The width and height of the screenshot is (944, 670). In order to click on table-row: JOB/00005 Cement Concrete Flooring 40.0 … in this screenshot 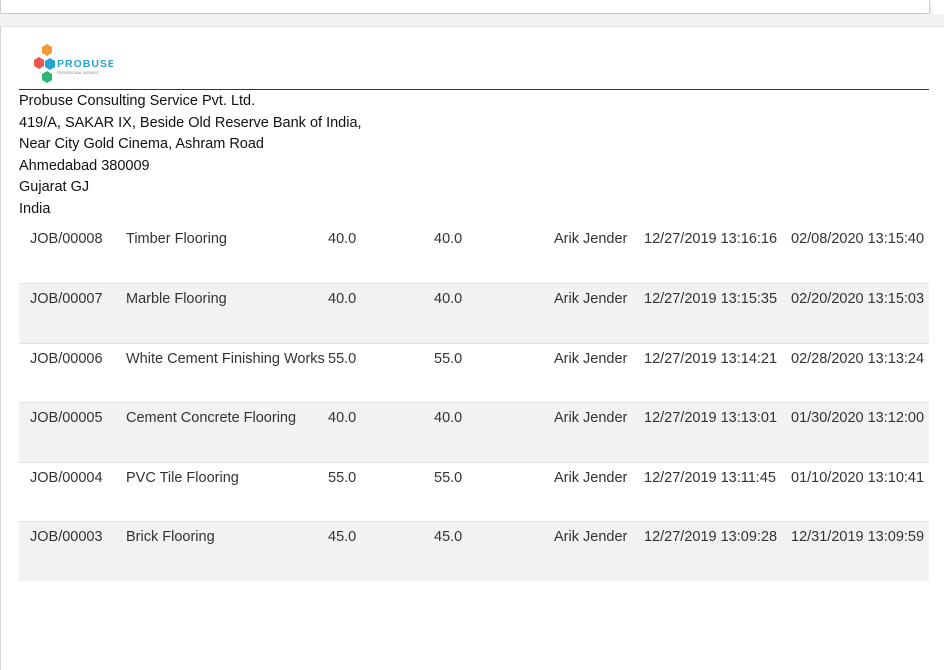, I will do `click(474, 432)`.